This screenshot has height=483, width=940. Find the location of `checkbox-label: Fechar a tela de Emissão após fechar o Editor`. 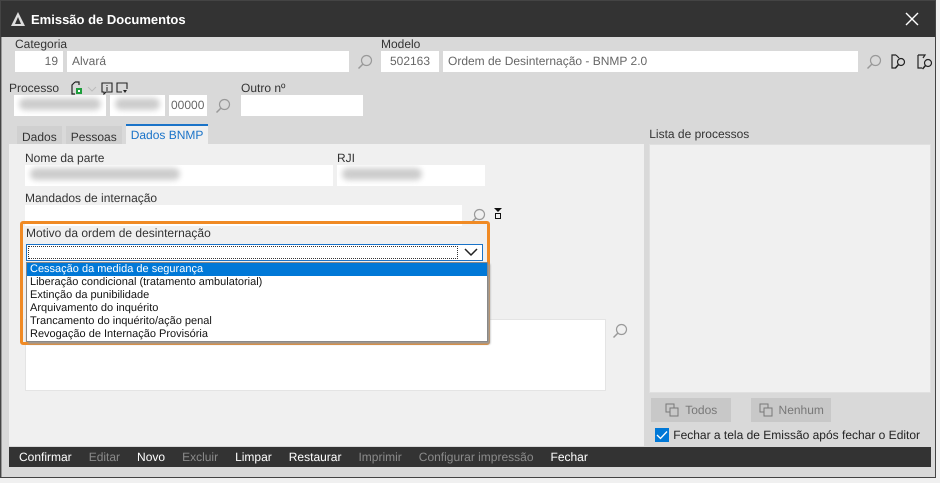

checkbox-label: Fechar a tela de Emissão após fechar o Editor is located at coordinates (796, 435).